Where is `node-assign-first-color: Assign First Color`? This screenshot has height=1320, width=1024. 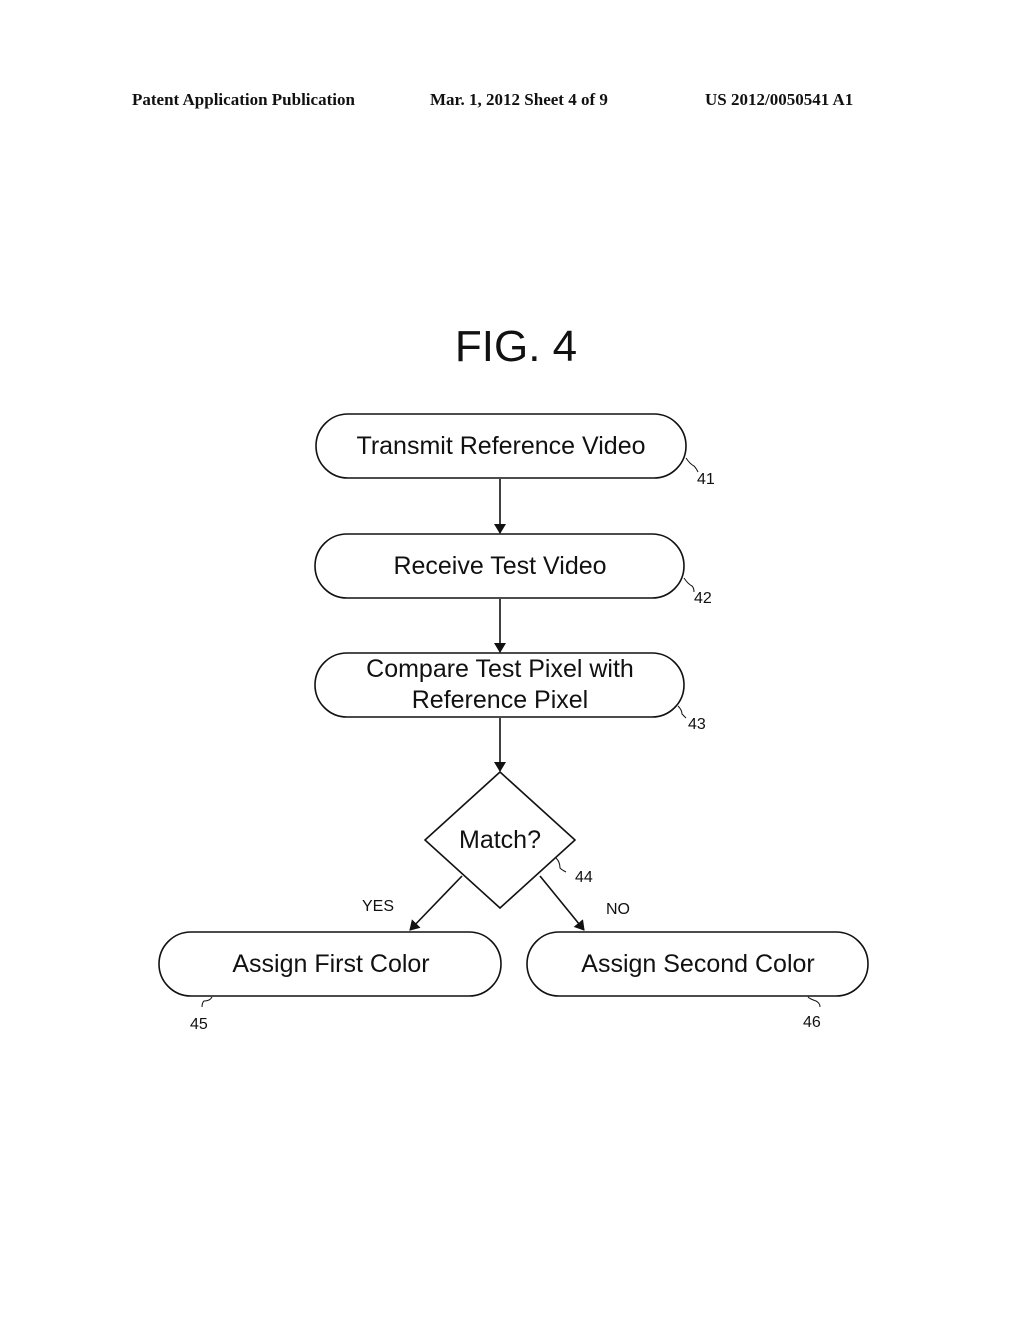
node-assign-first-color: Assign First Color is located at coordinates (330, 964).